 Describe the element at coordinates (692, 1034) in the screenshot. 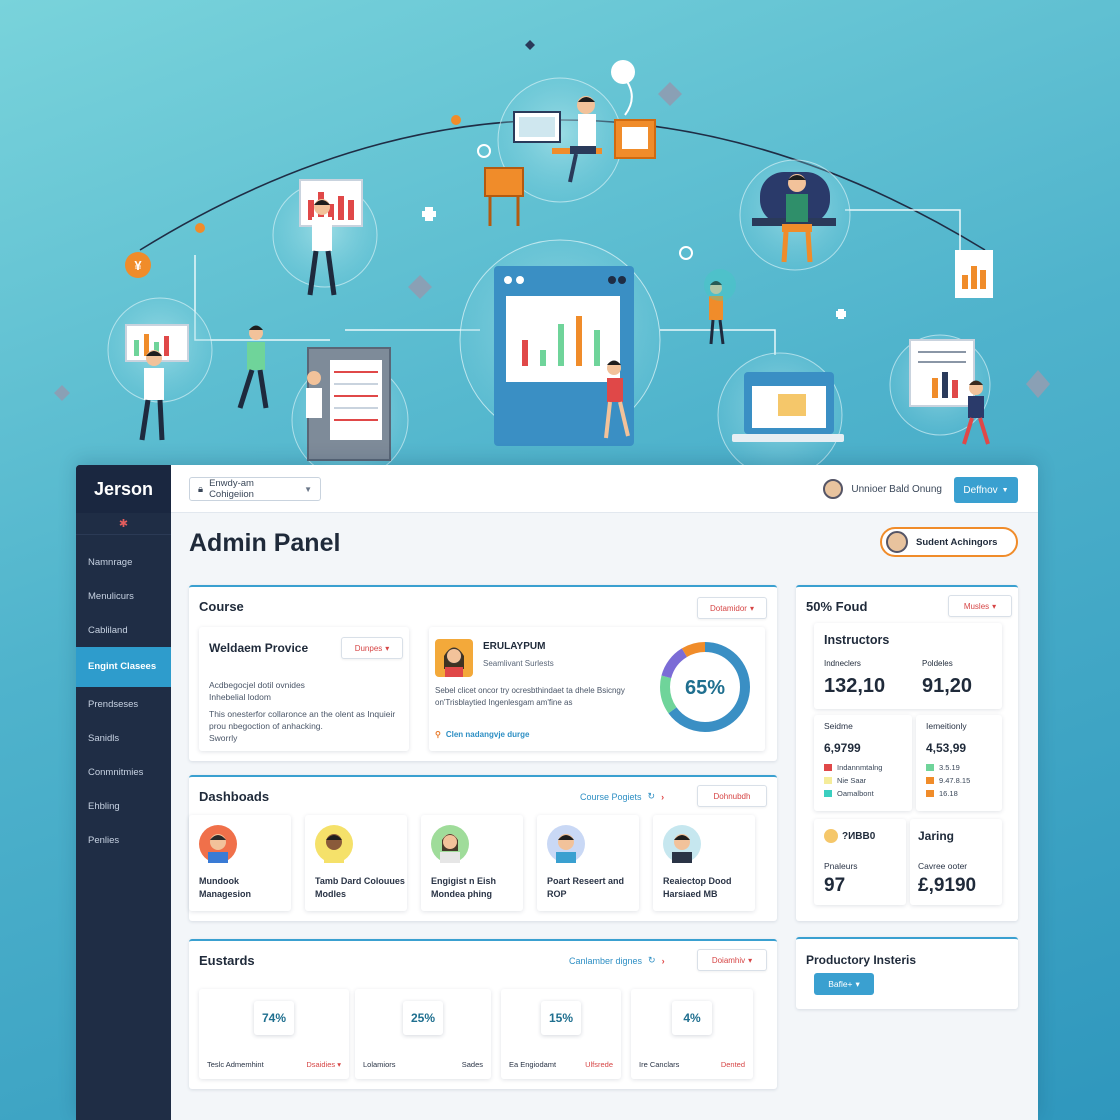

I see `stat-card: 4% Ire Canclars Dented` at that location.